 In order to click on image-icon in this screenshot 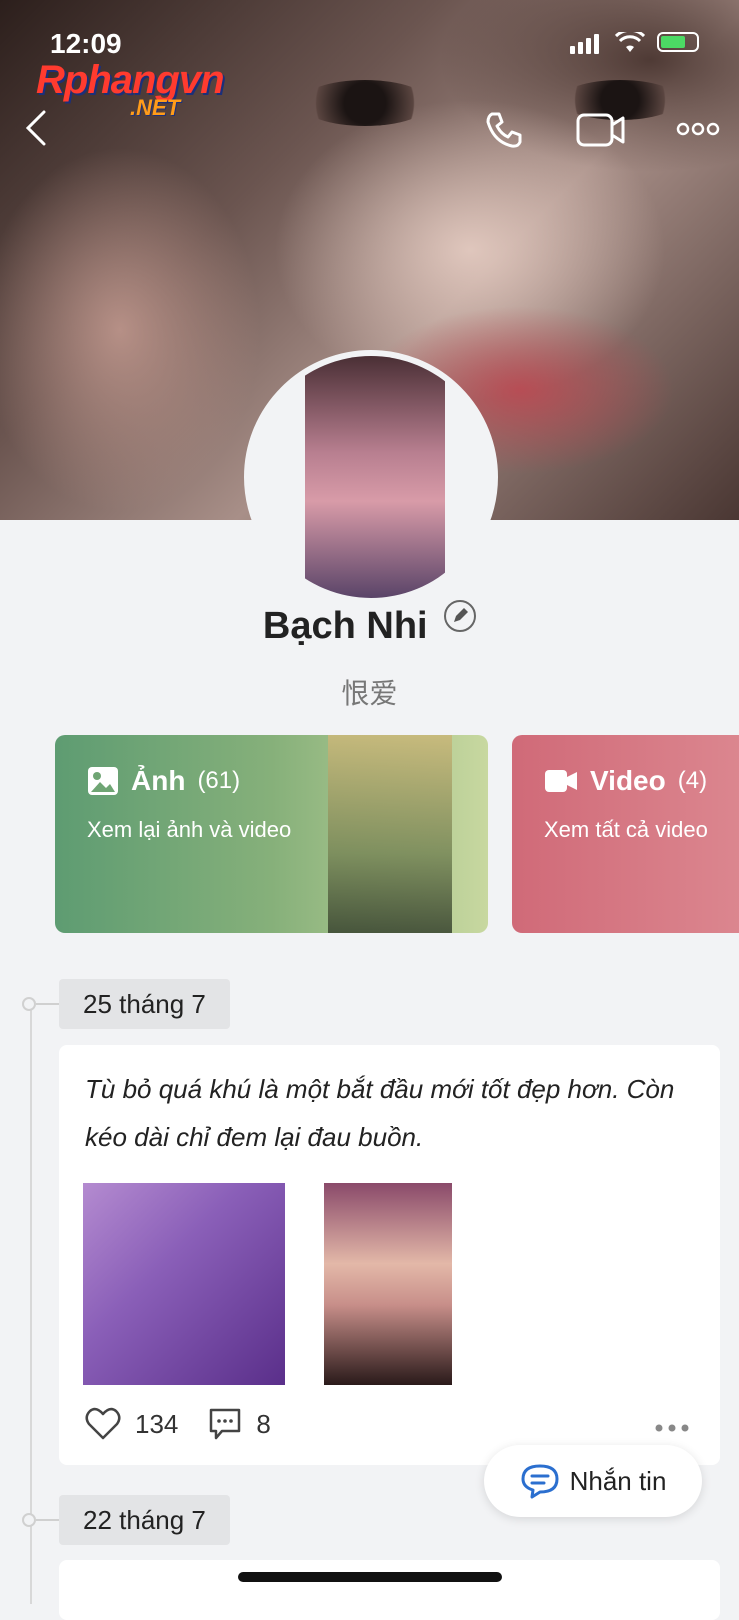, I will do `click(103, 781)`.